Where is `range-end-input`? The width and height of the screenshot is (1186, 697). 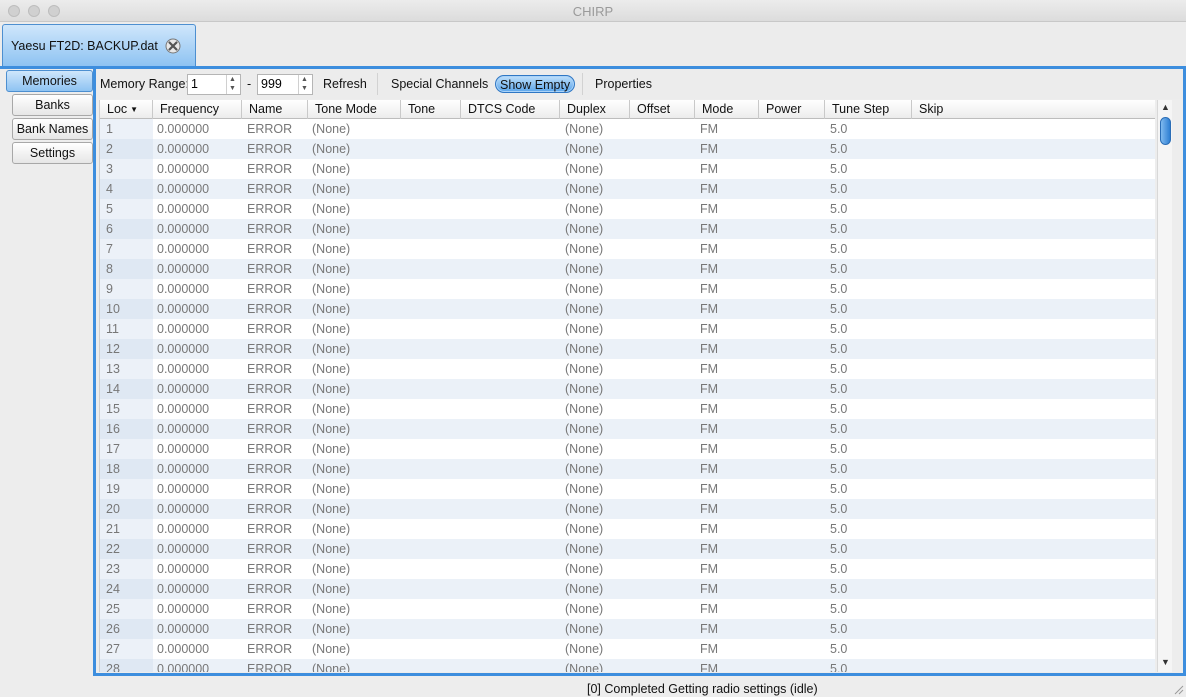
range-end-input is located at coordinates (279, 84).